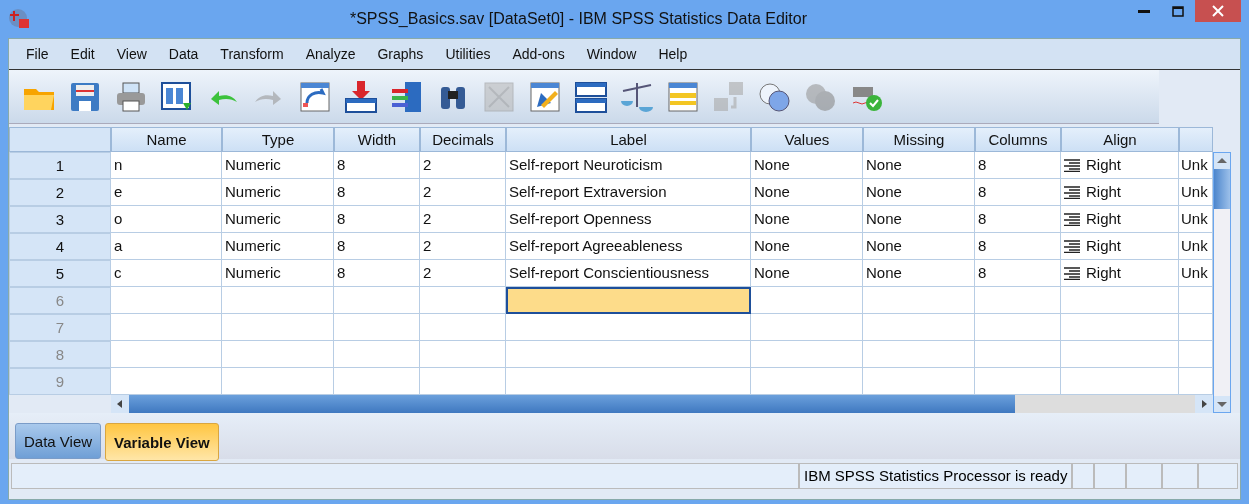 This screenshot has height=504, width=1249. Describe the element at coordinates (162, 442) in the screenshot. I see `view-tab: Variable View` at that location.